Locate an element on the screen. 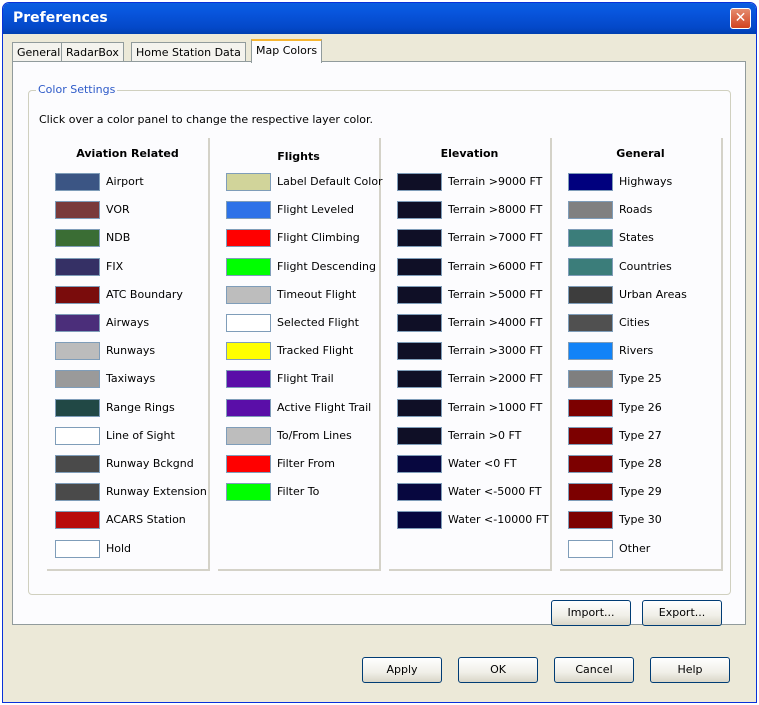  close-icon: ✕ is located at coordinates (740, 18).